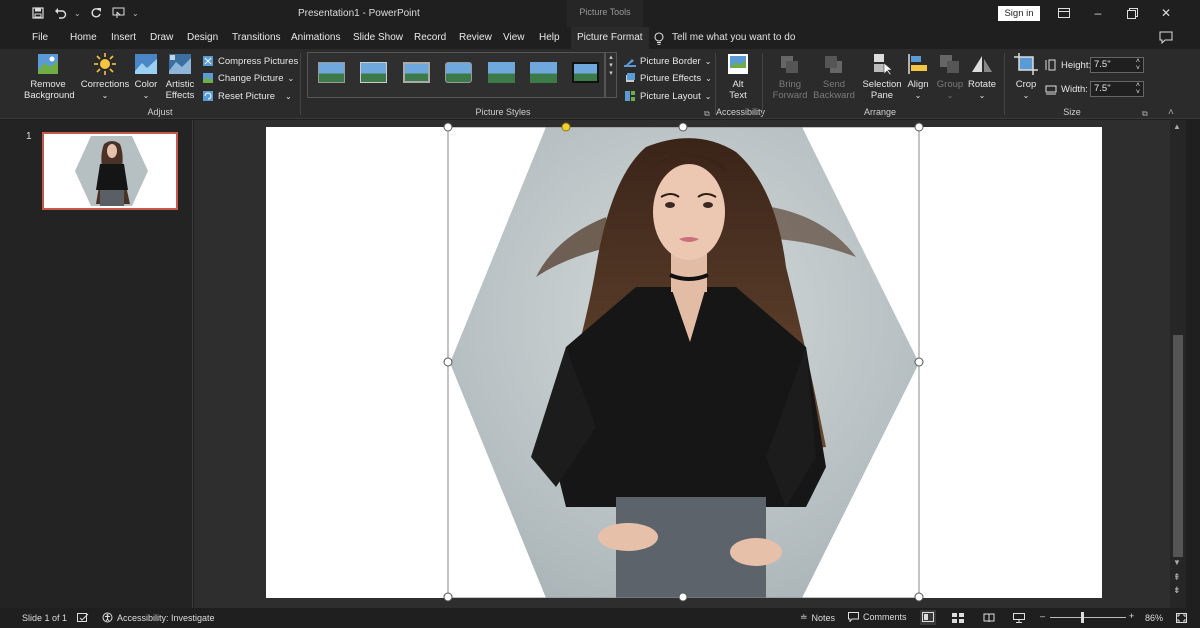 This screenshot has width=1200, height=628. I want to click on normal-view-button, so click(928, 617).